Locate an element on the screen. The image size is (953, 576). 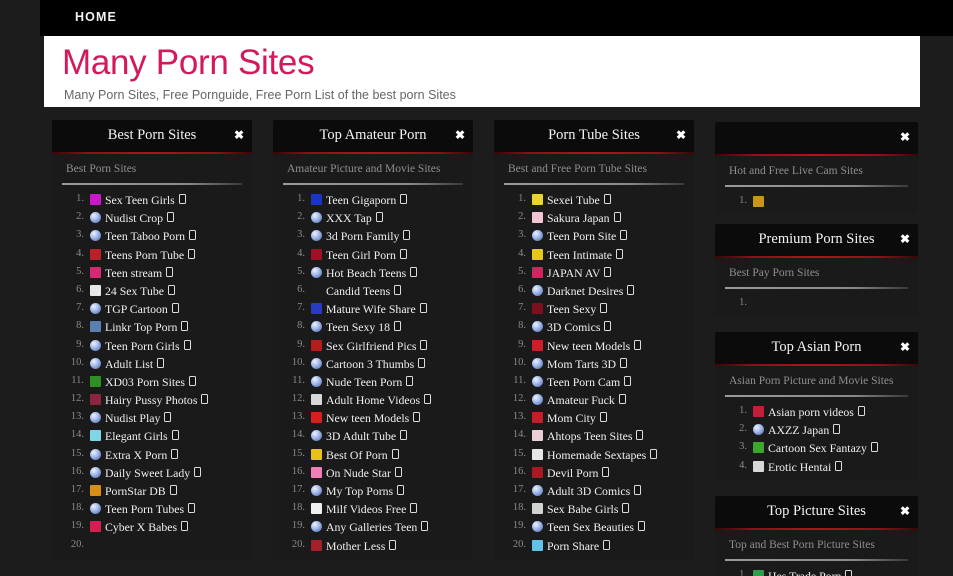
site-link: Extra X Porn is located at coordinates (136, 455).